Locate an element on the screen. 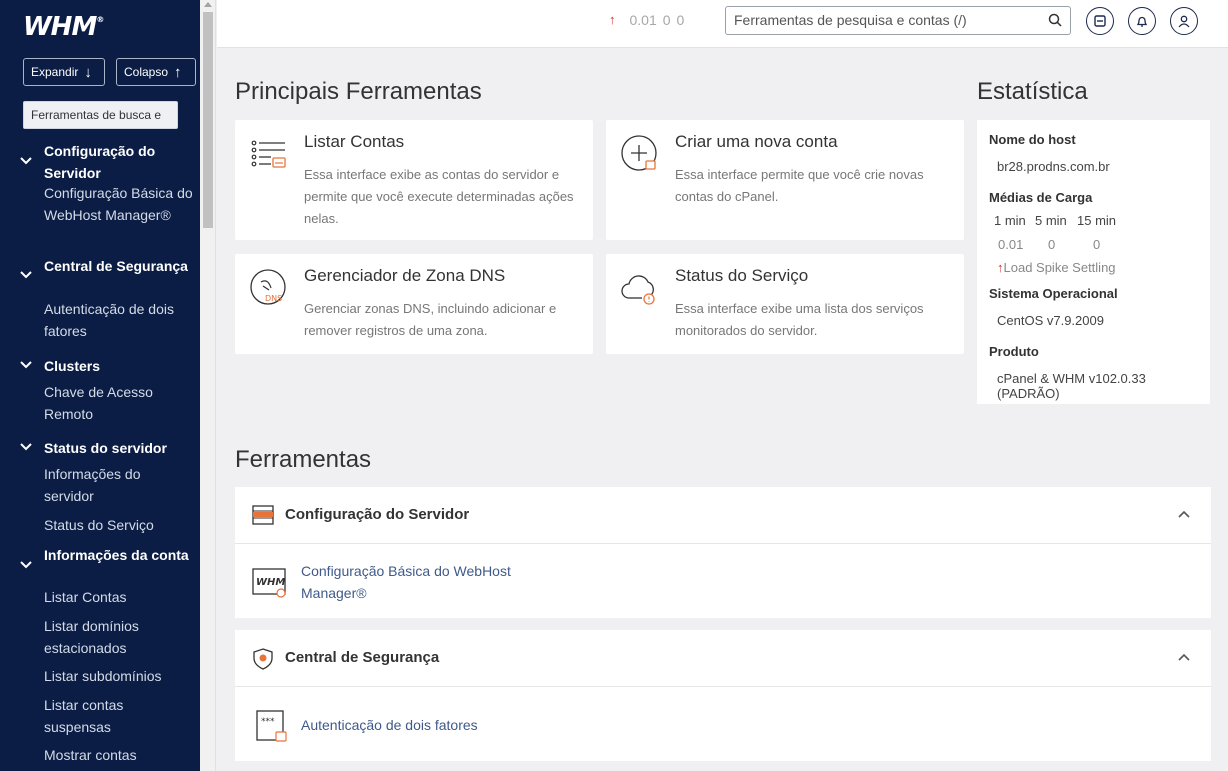 The image size is (1228, 771). sidebar-item-list-accounts: Listar Contas is located at coordinates (119, 598).